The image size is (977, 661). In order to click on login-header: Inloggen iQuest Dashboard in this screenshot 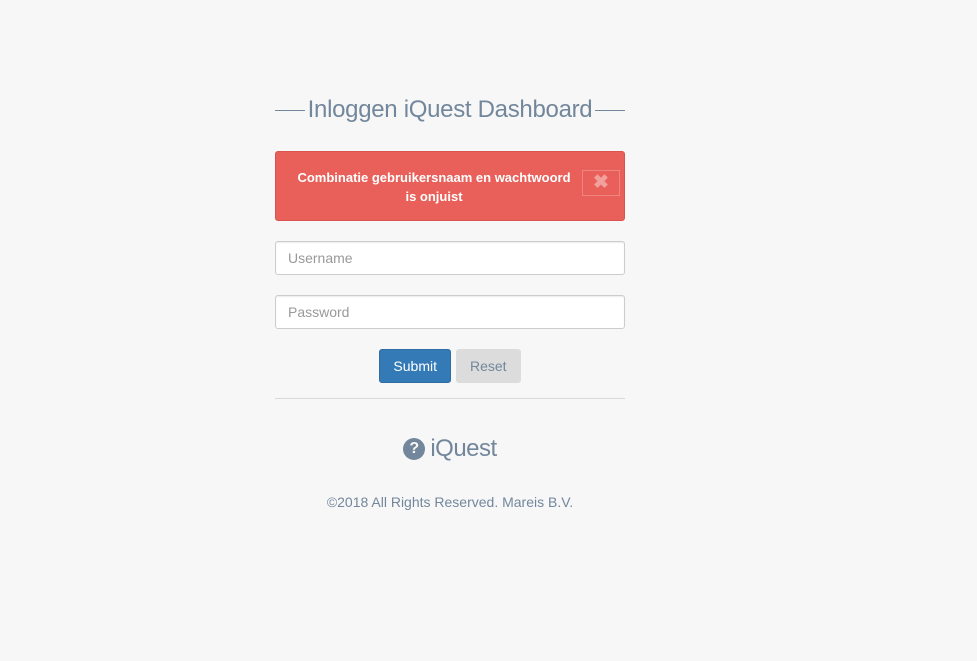, I will do `click(450, 110)`.